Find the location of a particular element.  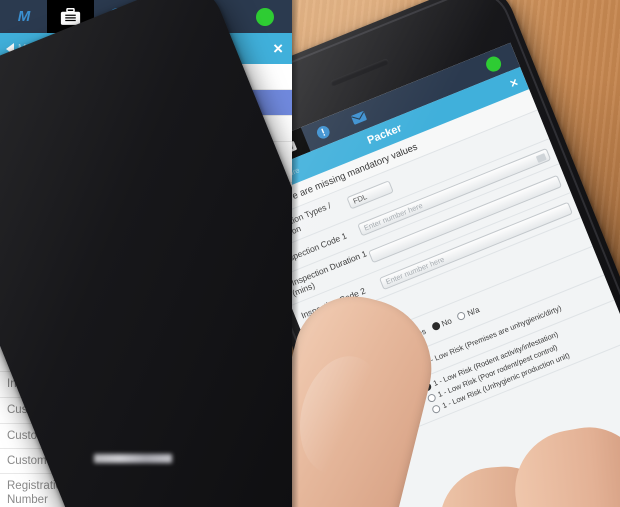

status-indicator is located at coordinates (265, 16).